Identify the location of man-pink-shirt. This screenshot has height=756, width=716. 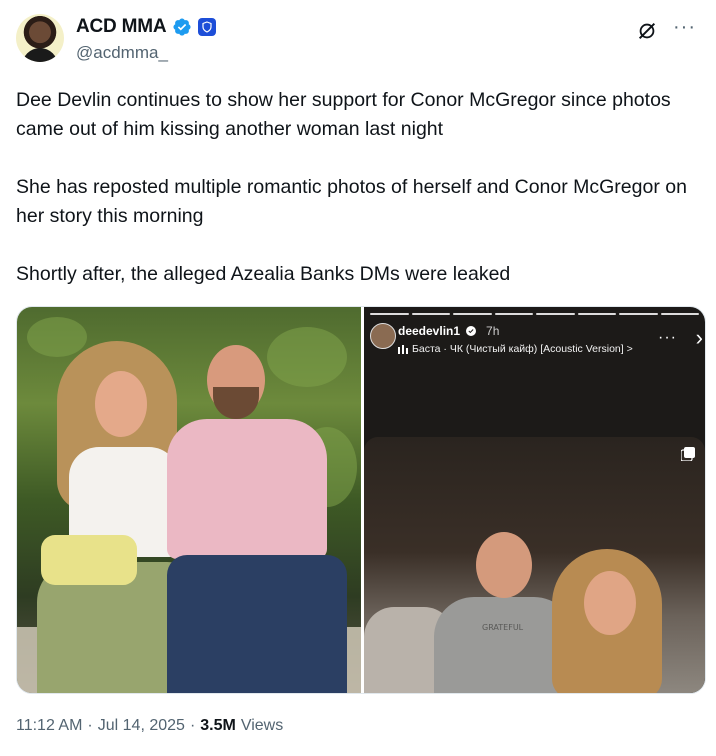
(247, 489).